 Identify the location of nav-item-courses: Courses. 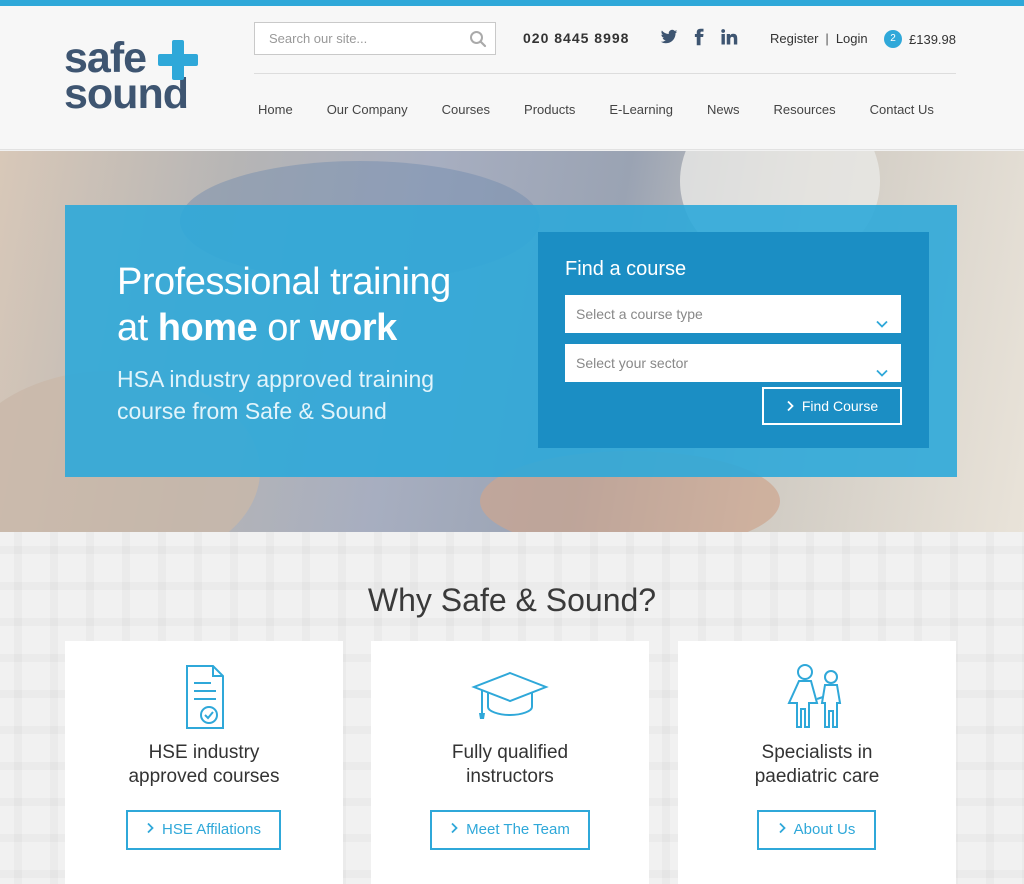
(466, 112).